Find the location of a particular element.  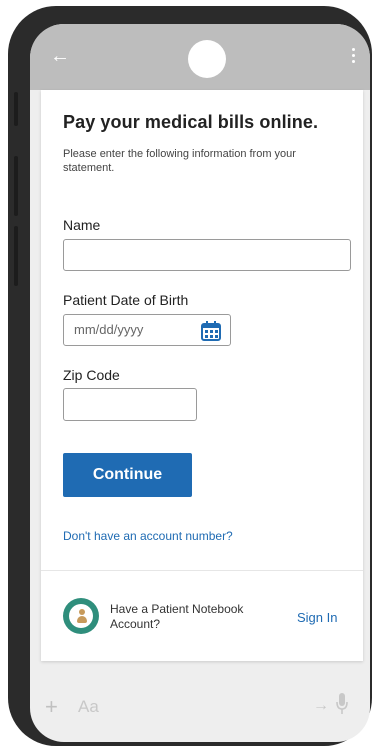

message-composer-bar: + Aa → is located at coordinates (200, 703).